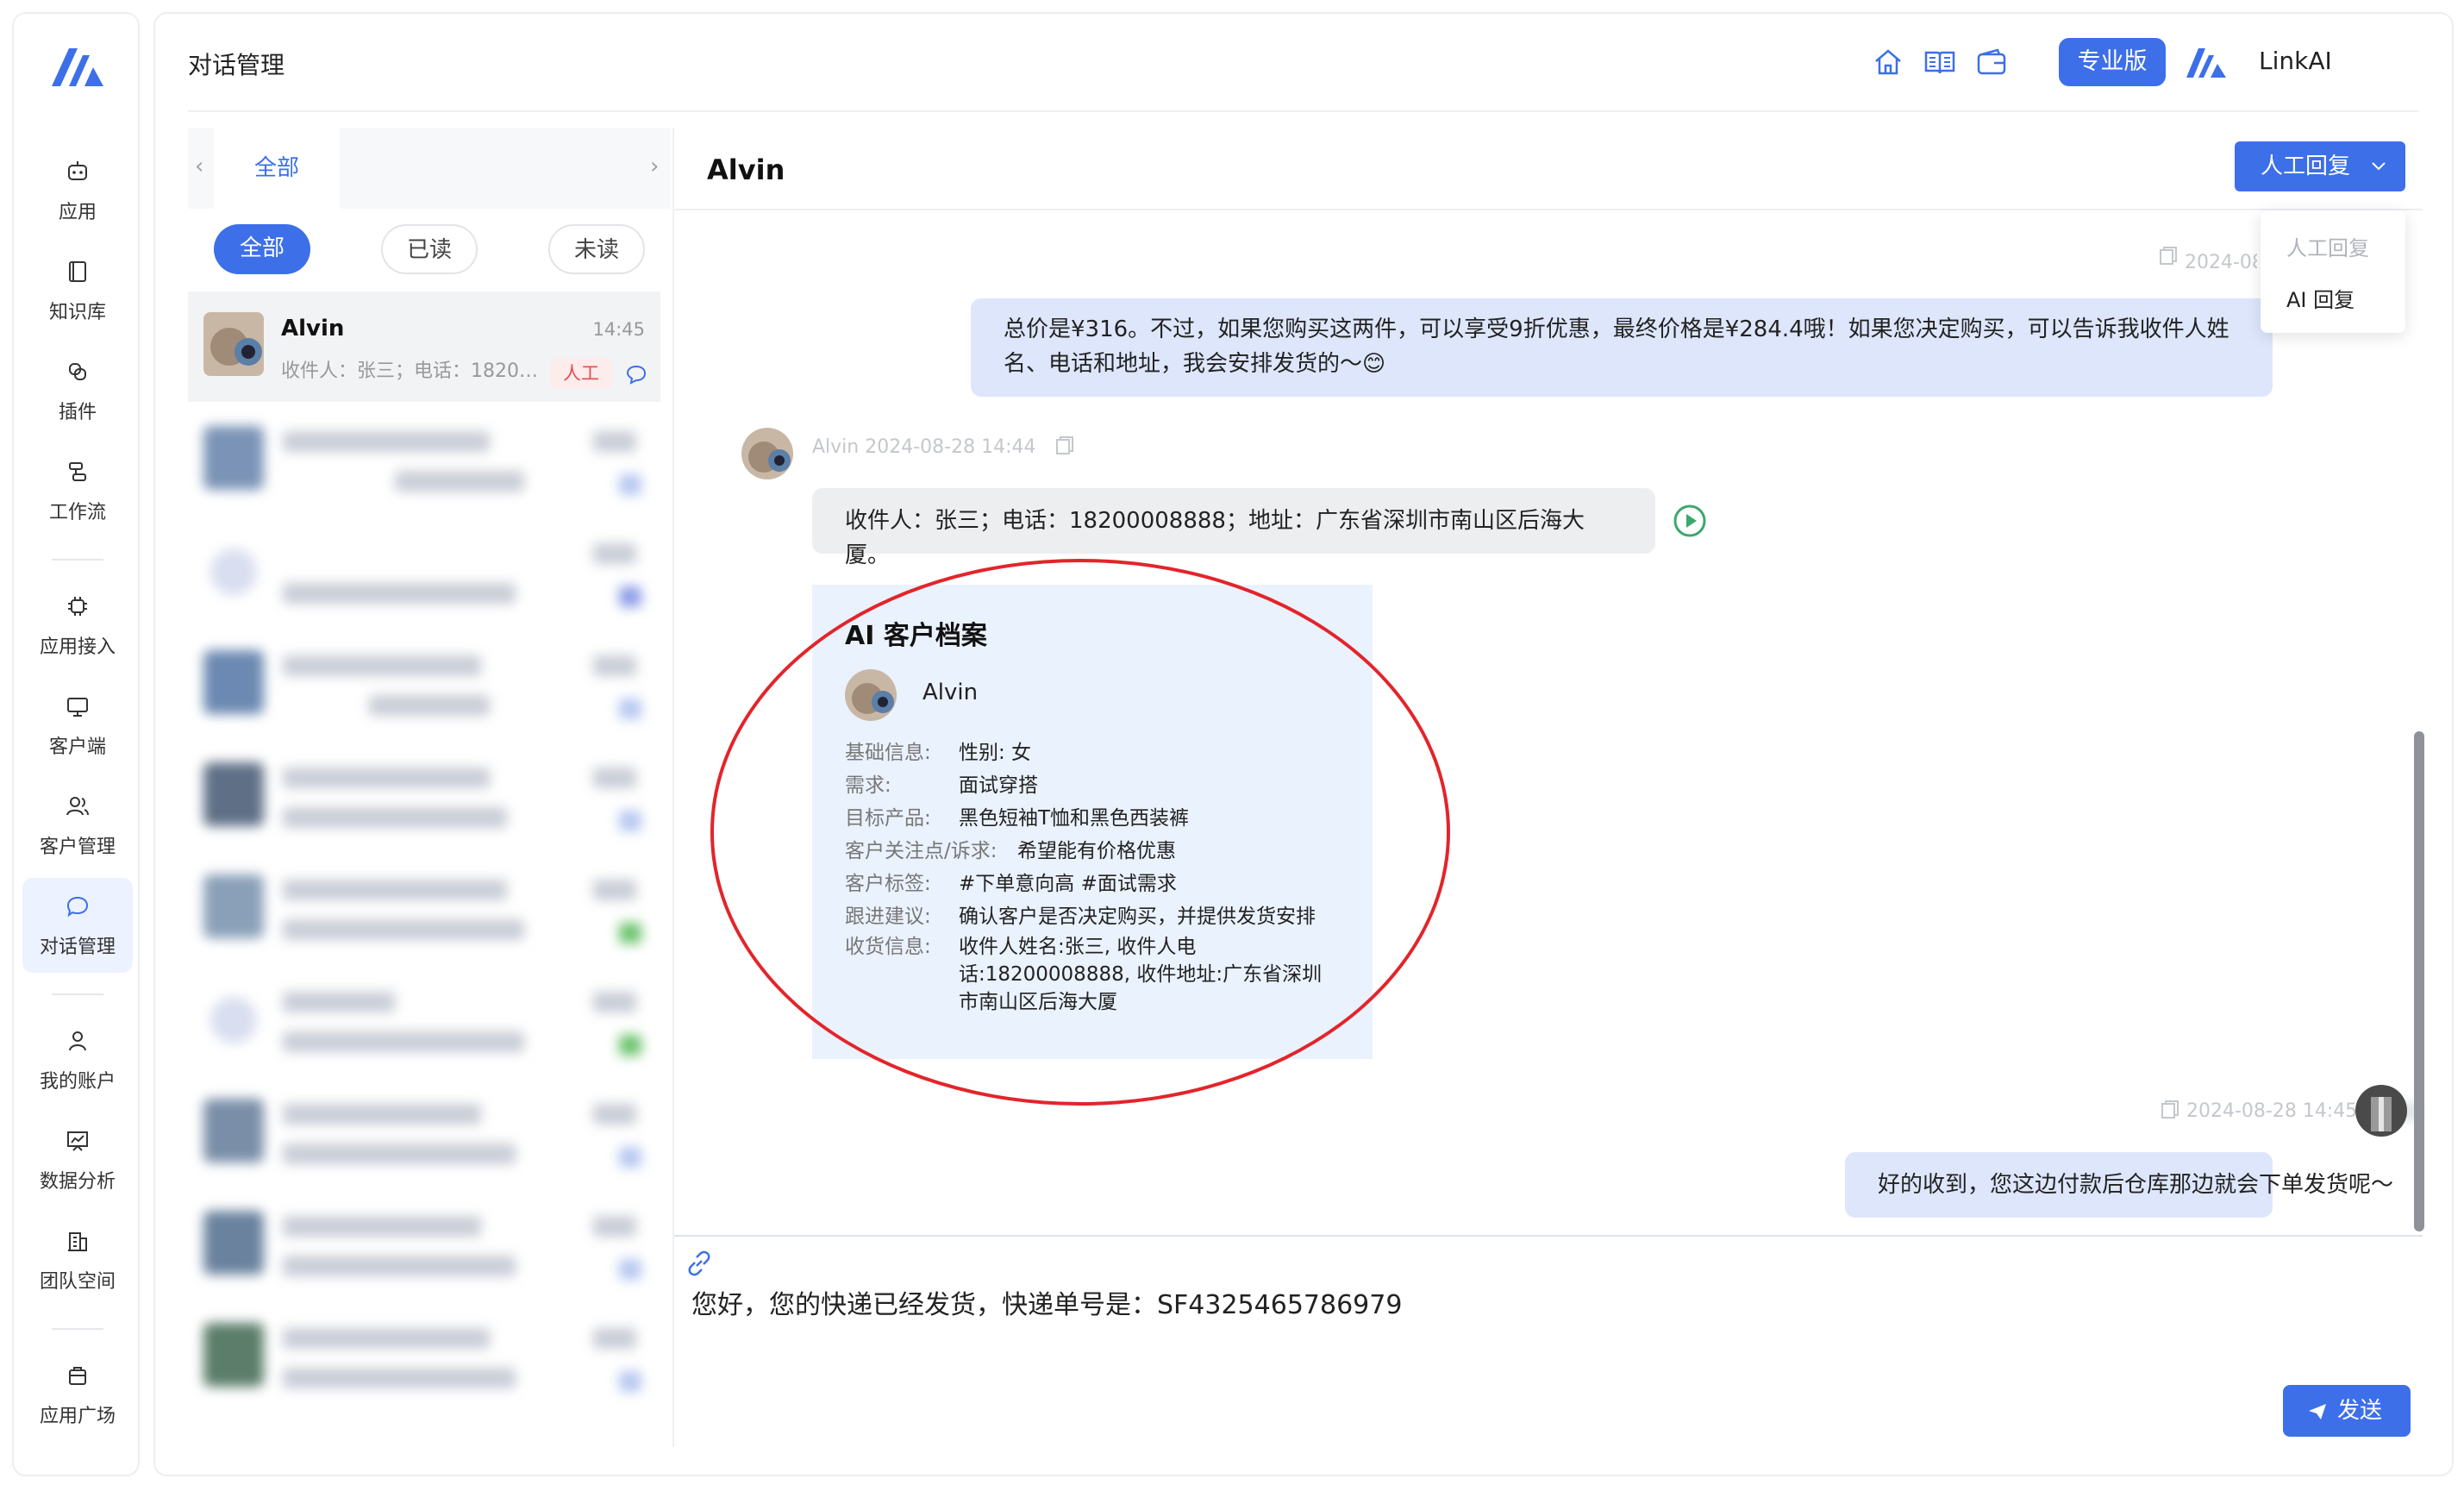 This screenshot has width=2464, height=1485. Describe the element at coordinates (77, 190) in the screenshot. I see `sidebar-item-apps: 应用` at that location.